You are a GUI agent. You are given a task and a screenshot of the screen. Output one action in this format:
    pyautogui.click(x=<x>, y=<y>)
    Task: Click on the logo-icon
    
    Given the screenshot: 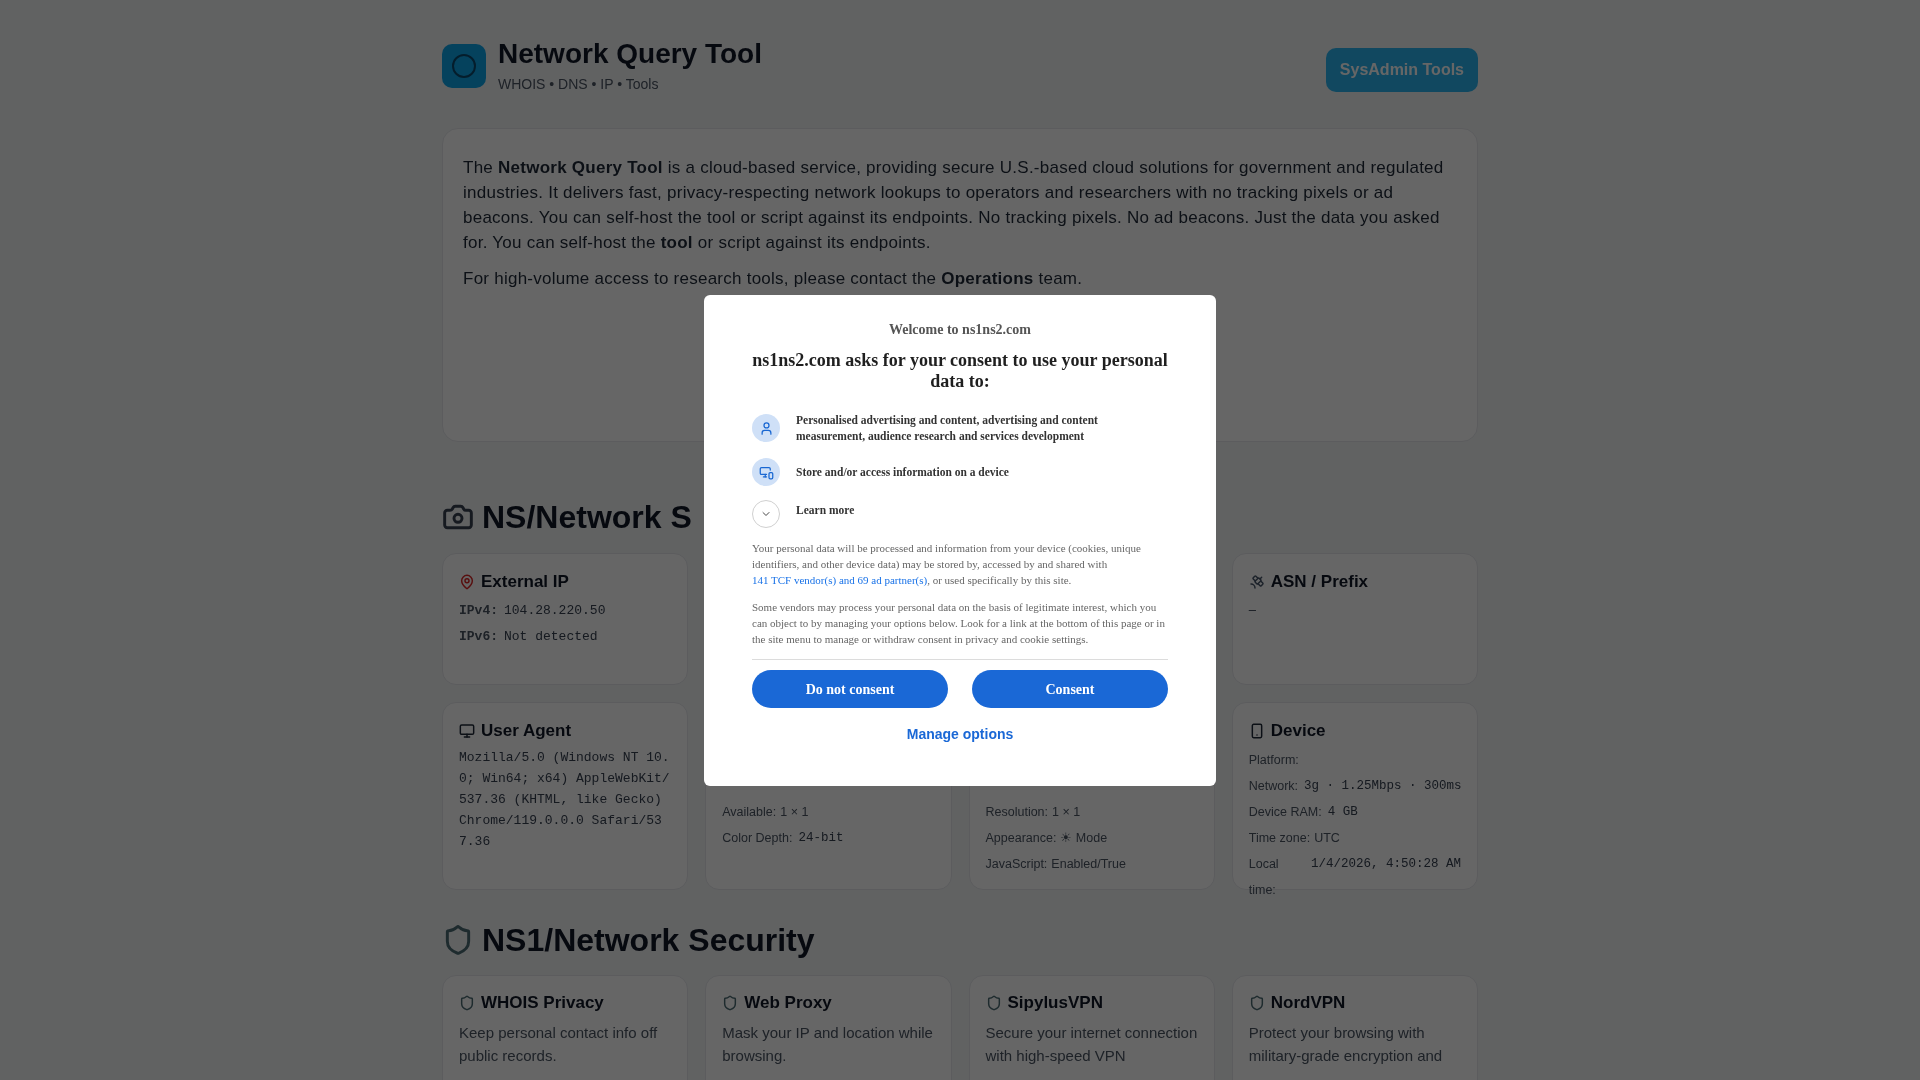 What is the action you would take?
    pyautogui.click(x=464, y=66)
    